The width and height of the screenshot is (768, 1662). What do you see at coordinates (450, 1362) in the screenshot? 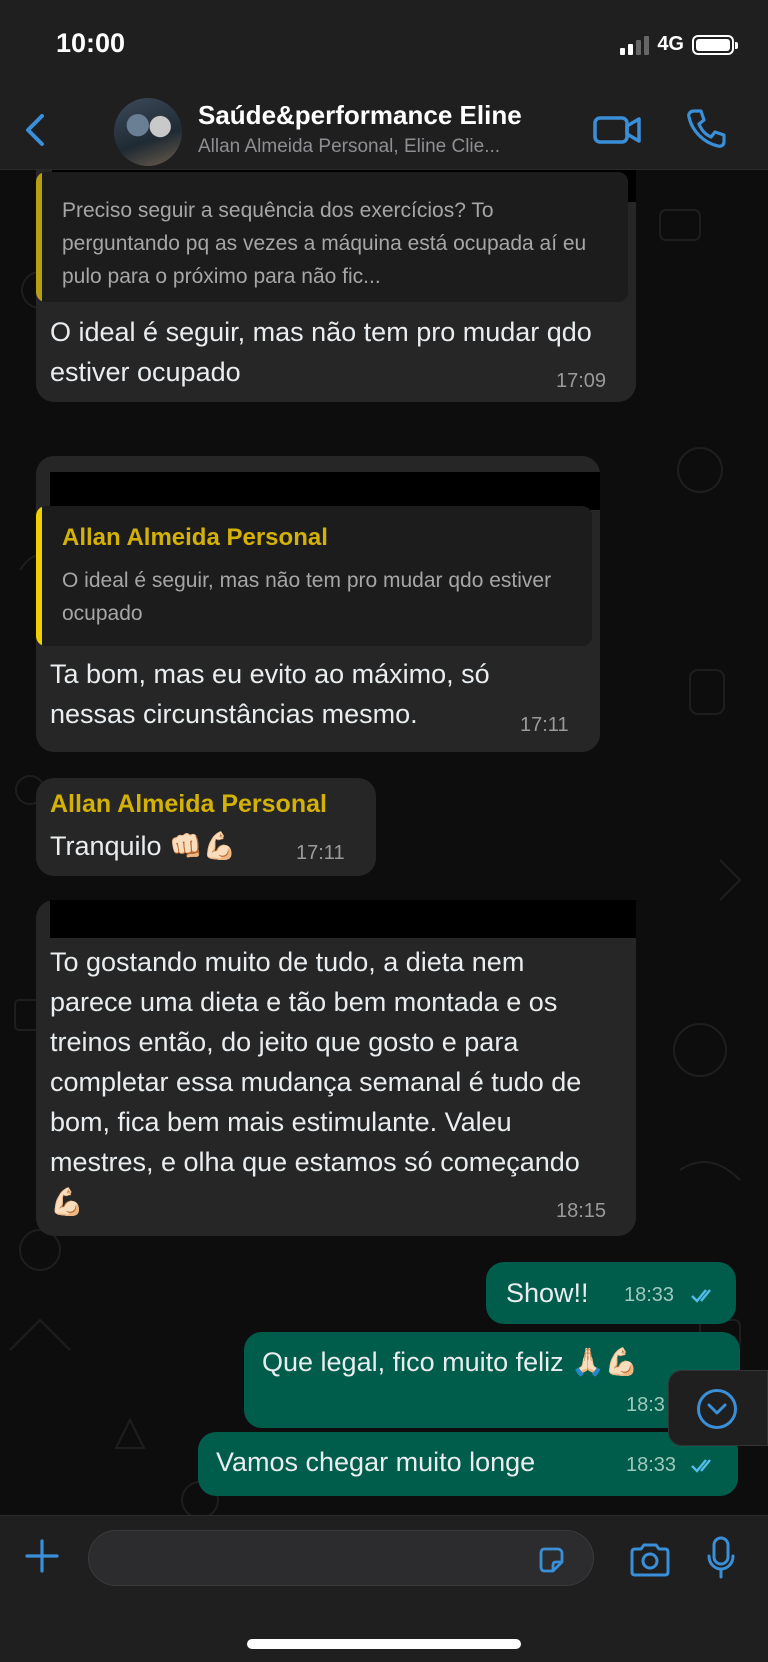
I see `message-text: Que legal, fico muito feliz 🙏🏻💪🏻` at bounding box center [450, 1362].